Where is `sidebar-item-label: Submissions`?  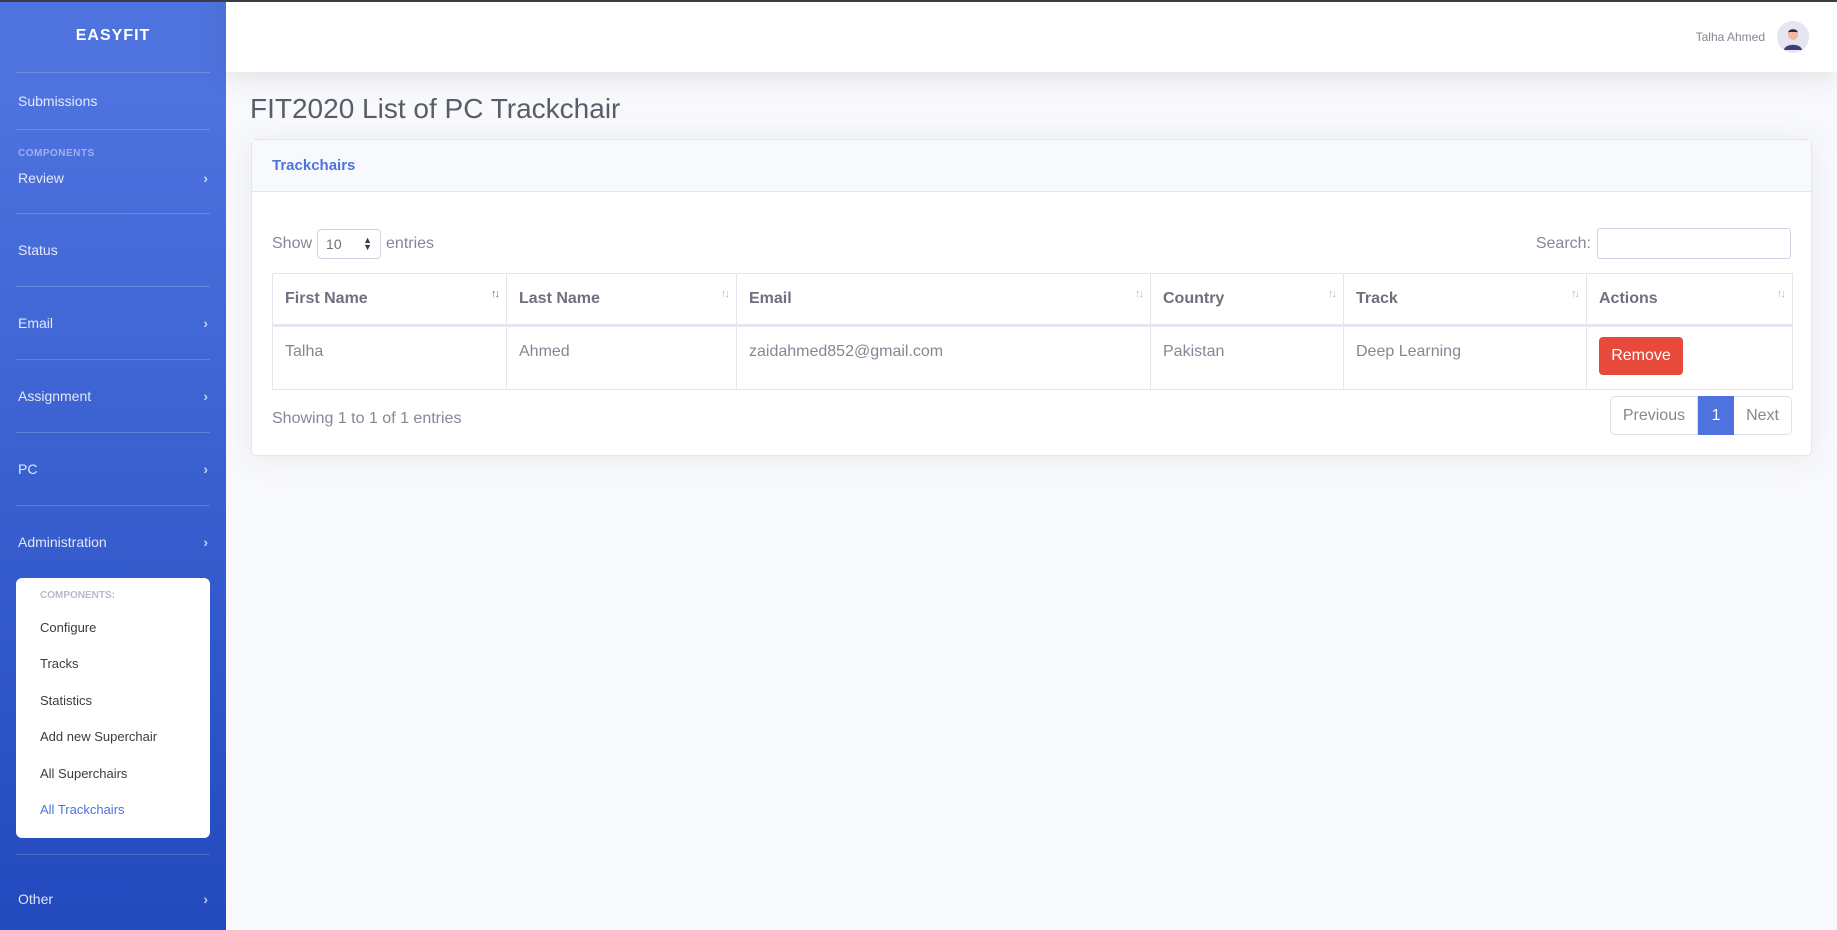 sidebar-item-label: Submissions is located at coordinates (58, 101).